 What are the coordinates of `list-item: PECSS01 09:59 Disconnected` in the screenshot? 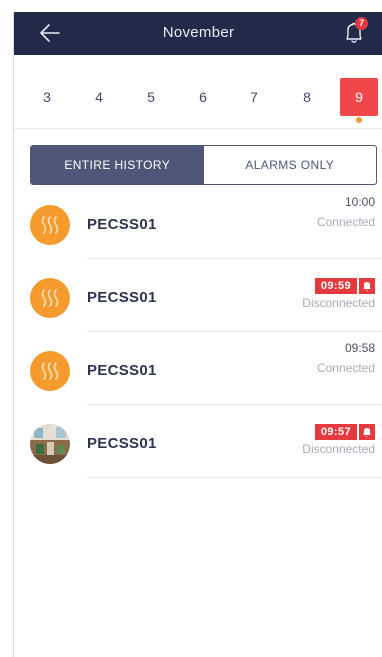 It's located at (198, 296).